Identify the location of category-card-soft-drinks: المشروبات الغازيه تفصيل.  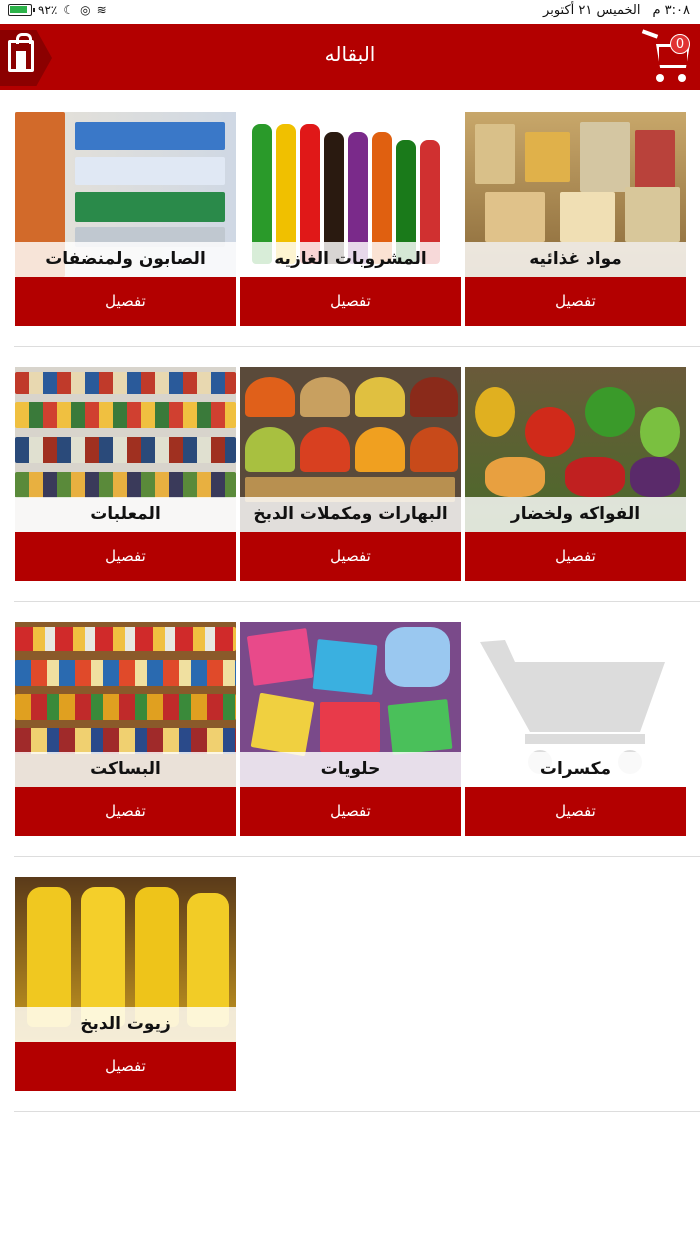
(350, 219).